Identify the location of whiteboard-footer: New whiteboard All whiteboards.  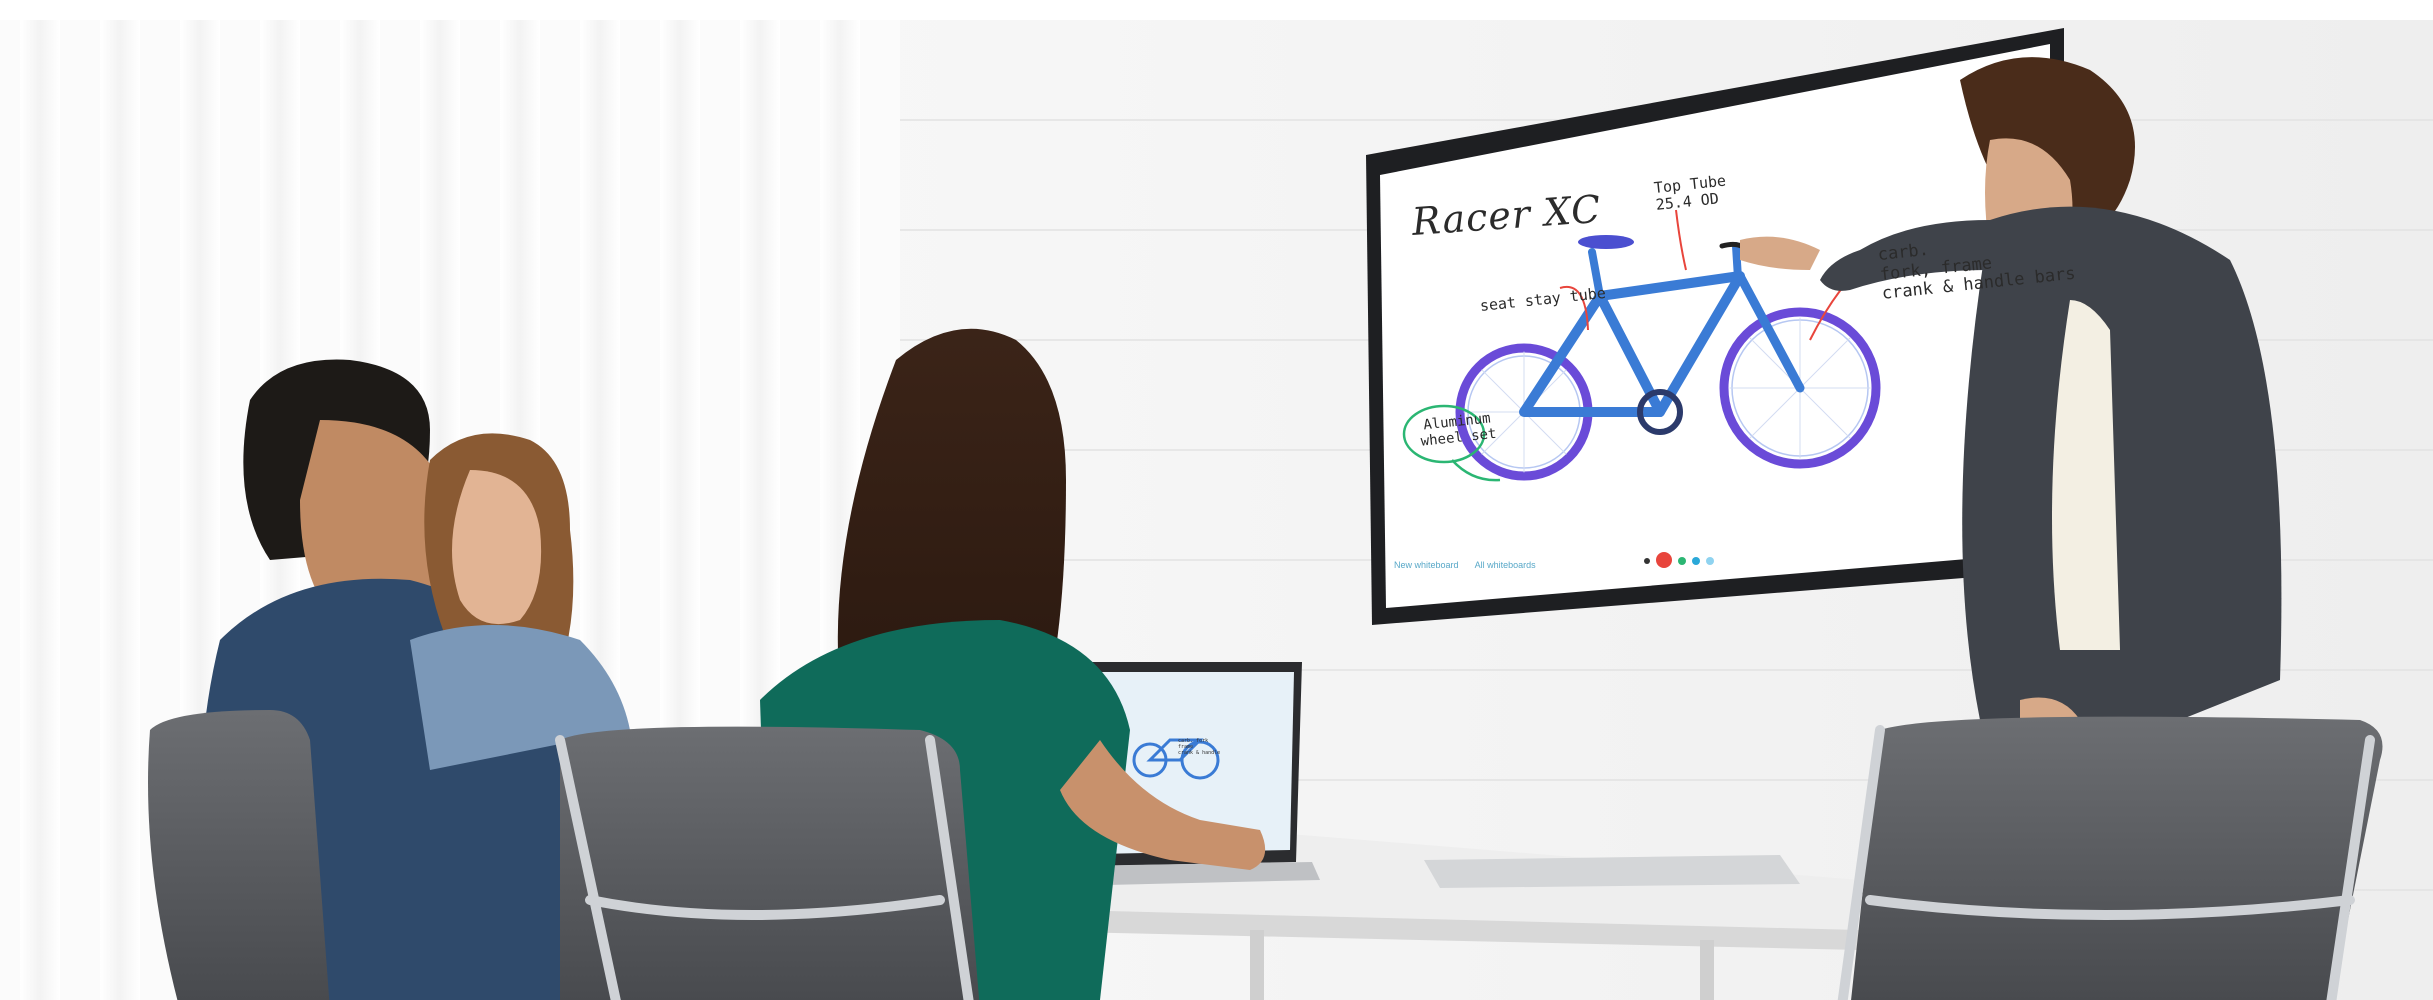
(1472, 565).